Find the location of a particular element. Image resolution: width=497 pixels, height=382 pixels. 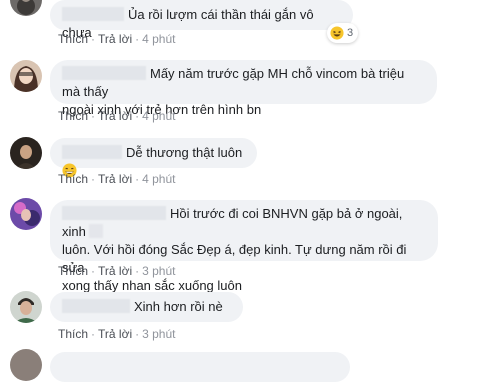

reaction-summary: 3 is located at coordinates (343, 33).